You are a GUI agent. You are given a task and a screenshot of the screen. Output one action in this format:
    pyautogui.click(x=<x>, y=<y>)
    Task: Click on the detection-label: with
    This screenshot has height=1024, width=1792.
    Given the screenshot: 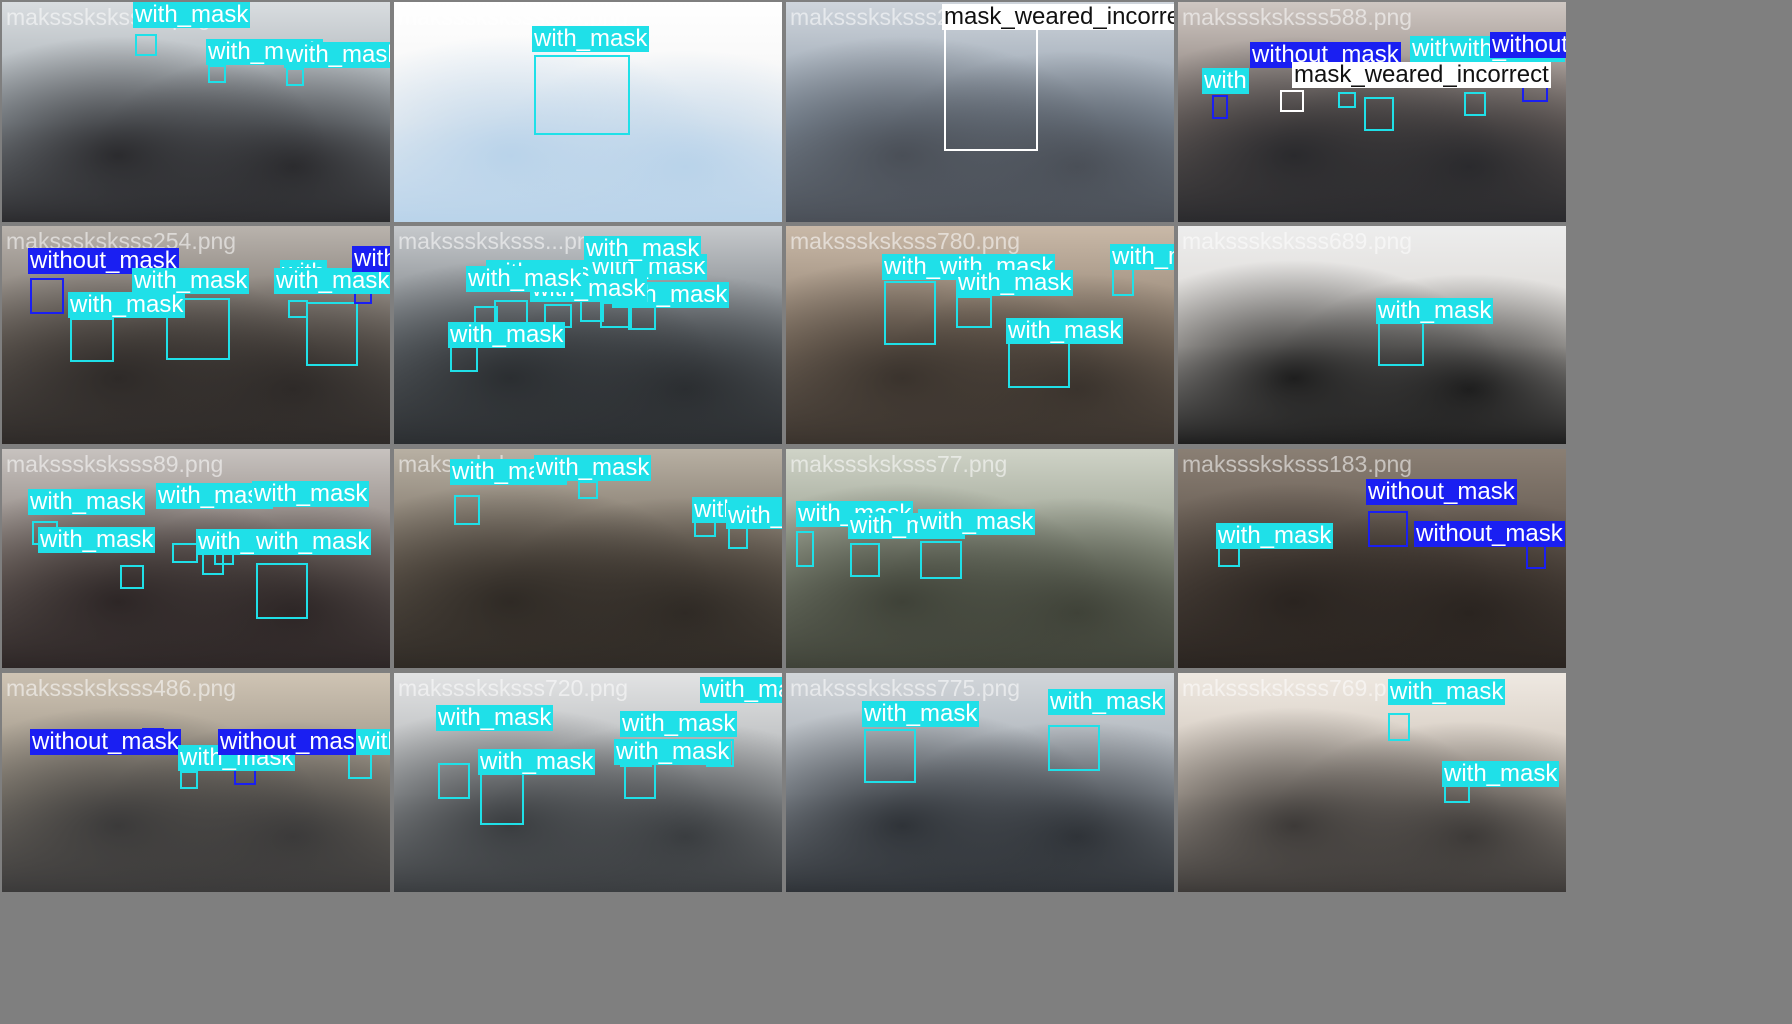 What is the action you would take?
    pyautogui.click(x=1225, y=80)
    